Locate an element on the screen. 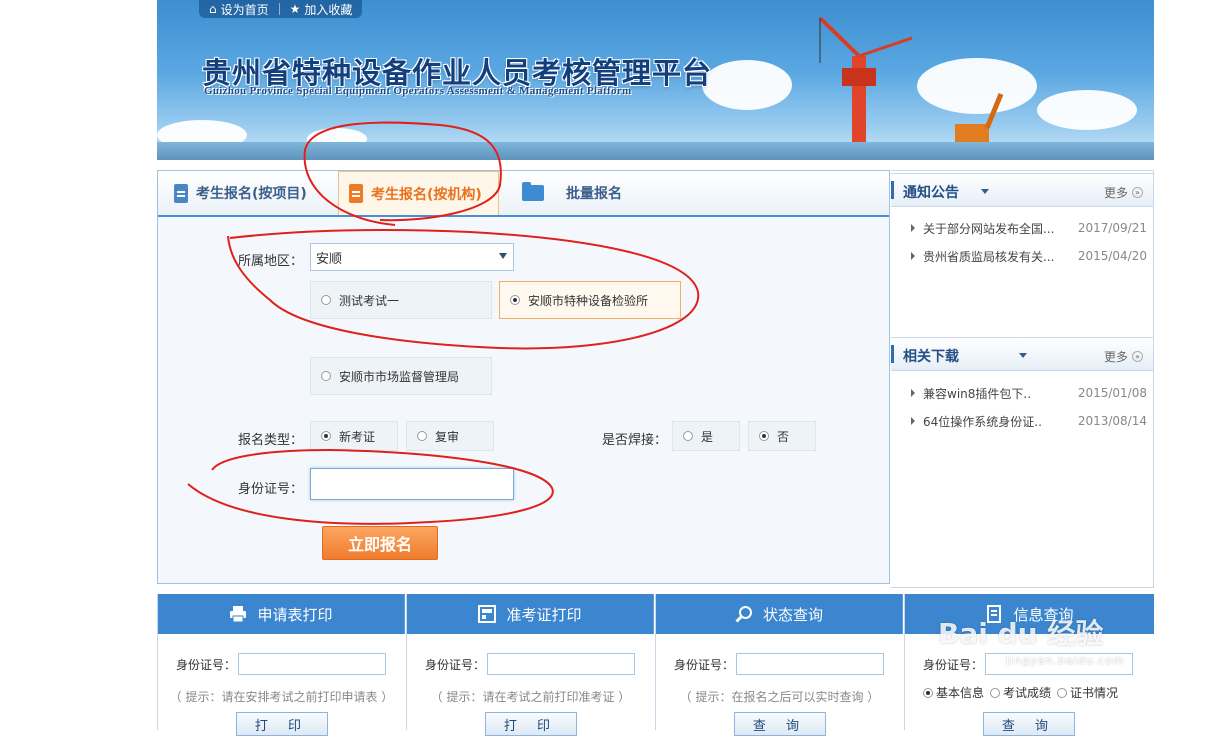  radio-basic-info: 基本信息 is located at coordinates (953, 692).